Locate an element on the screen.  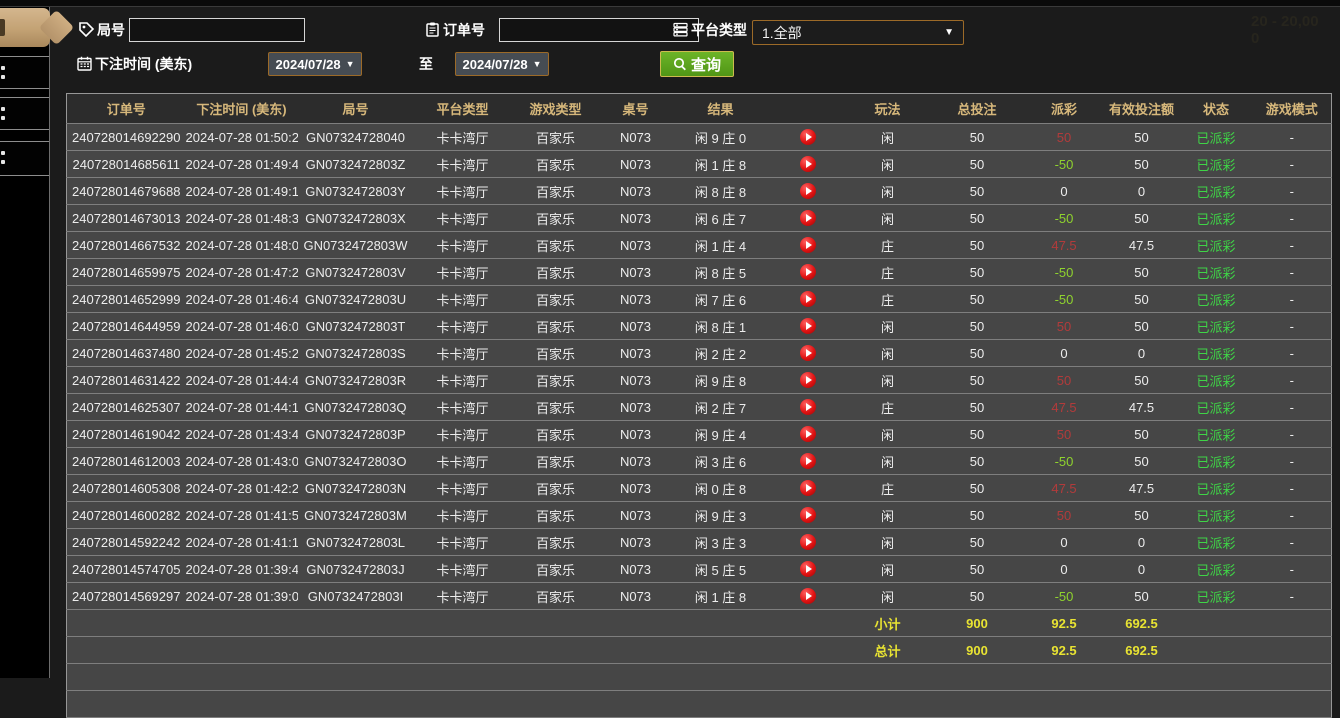
cell-result: 闲 0 庄 8 is located at coordinates (720, 488).